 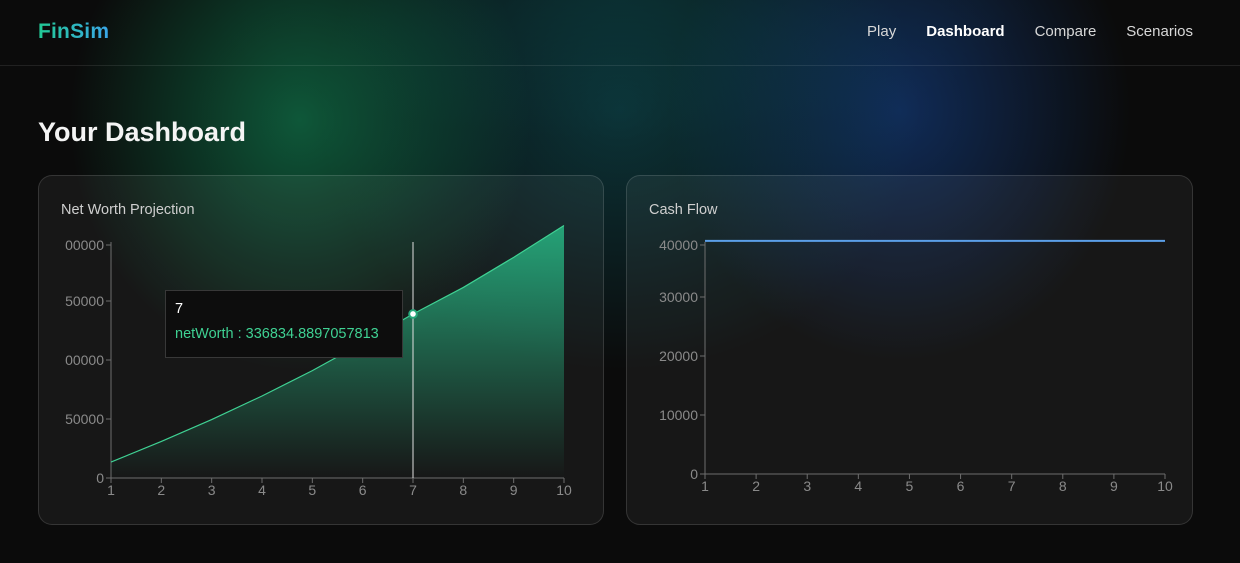 What do you see at coordinates (965, 31) in the screenshot?
I see `nav-dashboard: Dashboard` at bounding box center [965, 31].